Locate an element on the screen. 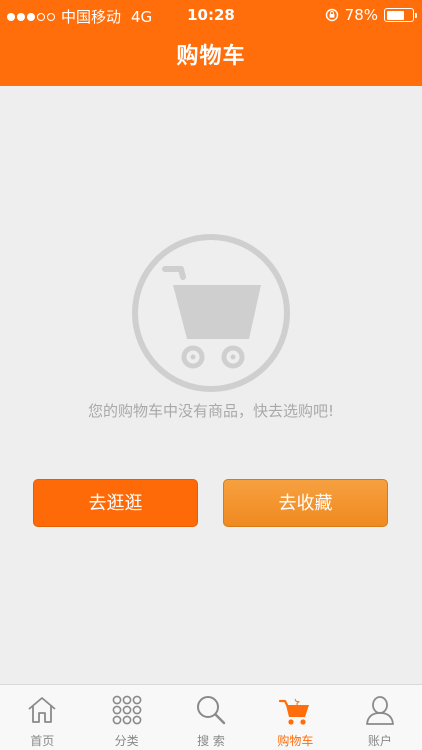 This screenshot has height=750, width=422. tab-home: 首页 is located at coordinates (42, 717).